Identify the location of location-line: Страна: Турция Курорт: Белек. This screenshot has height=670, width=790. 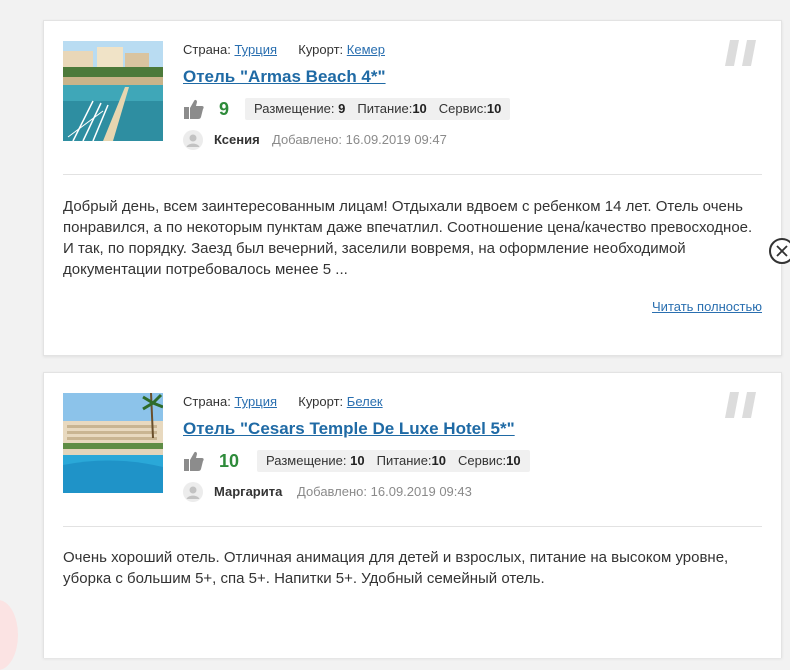
(283, 401).